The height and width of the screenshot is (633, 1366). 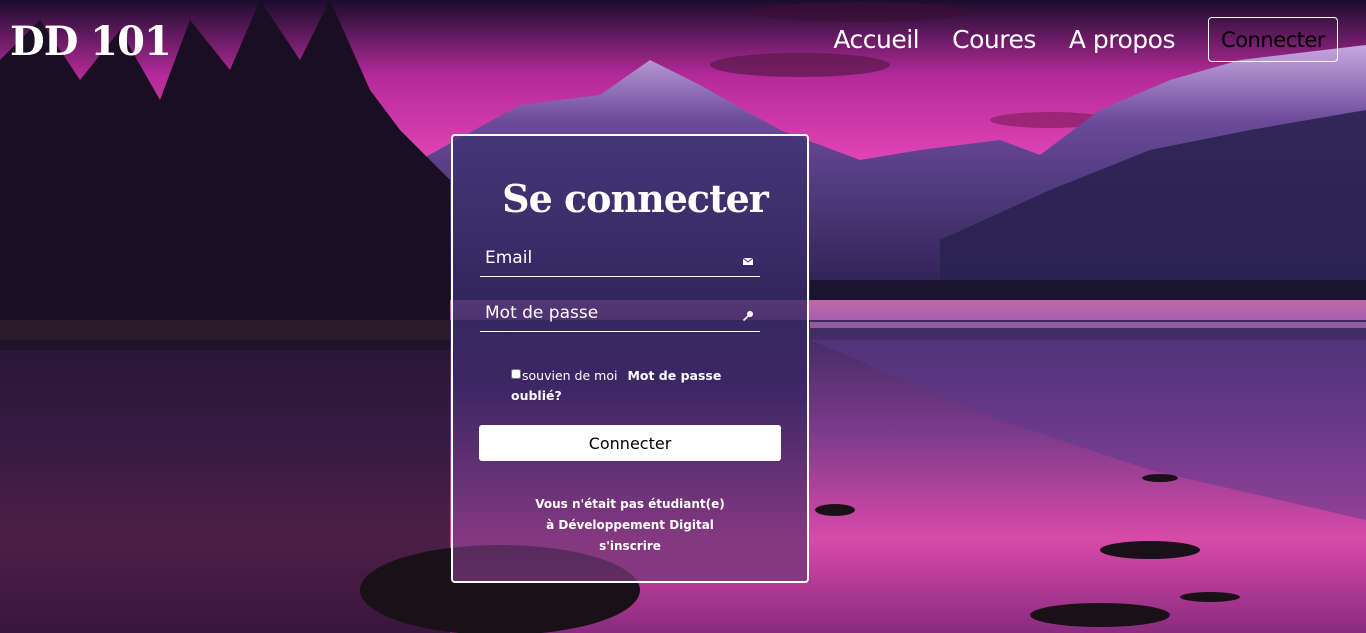 What do you see at coordinates (748, 261) in the screenshot?
I see `envelope-icon` at bounding box center [748, 261].